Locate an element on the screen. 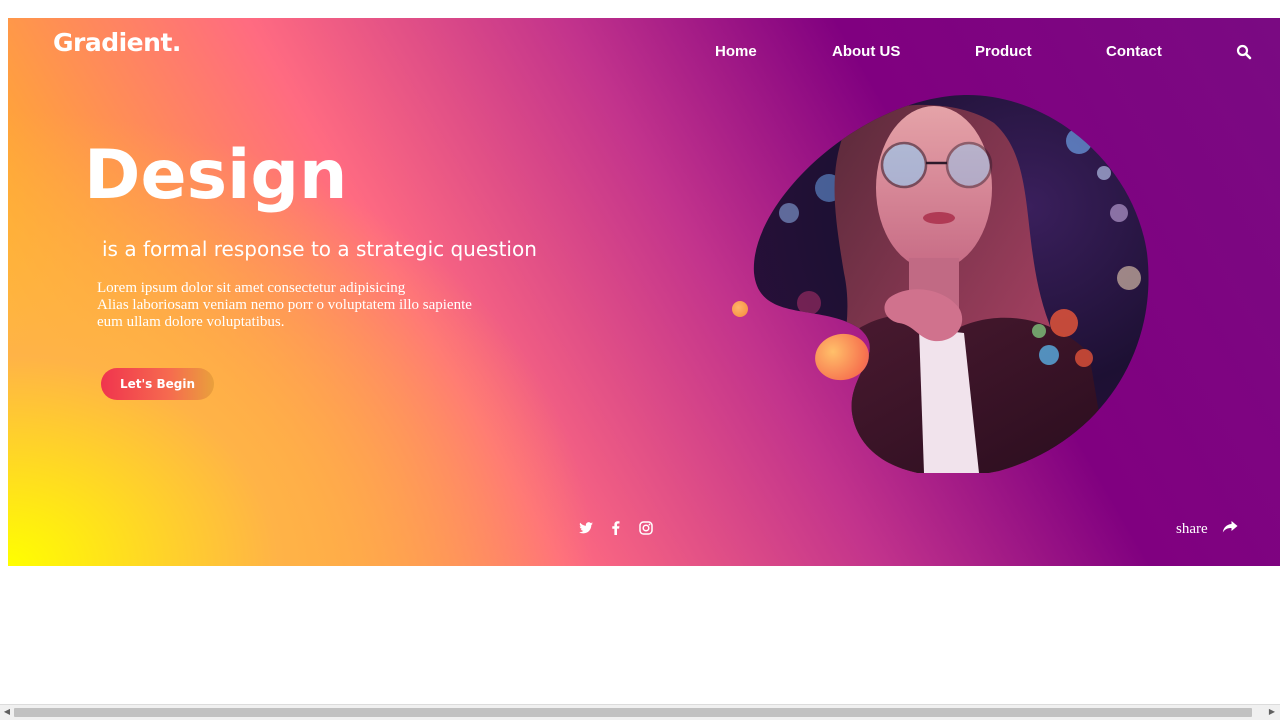 The height and width of the screenshot is (720, 1280). nav-item-home: Home is located at coordinates (736, 51).